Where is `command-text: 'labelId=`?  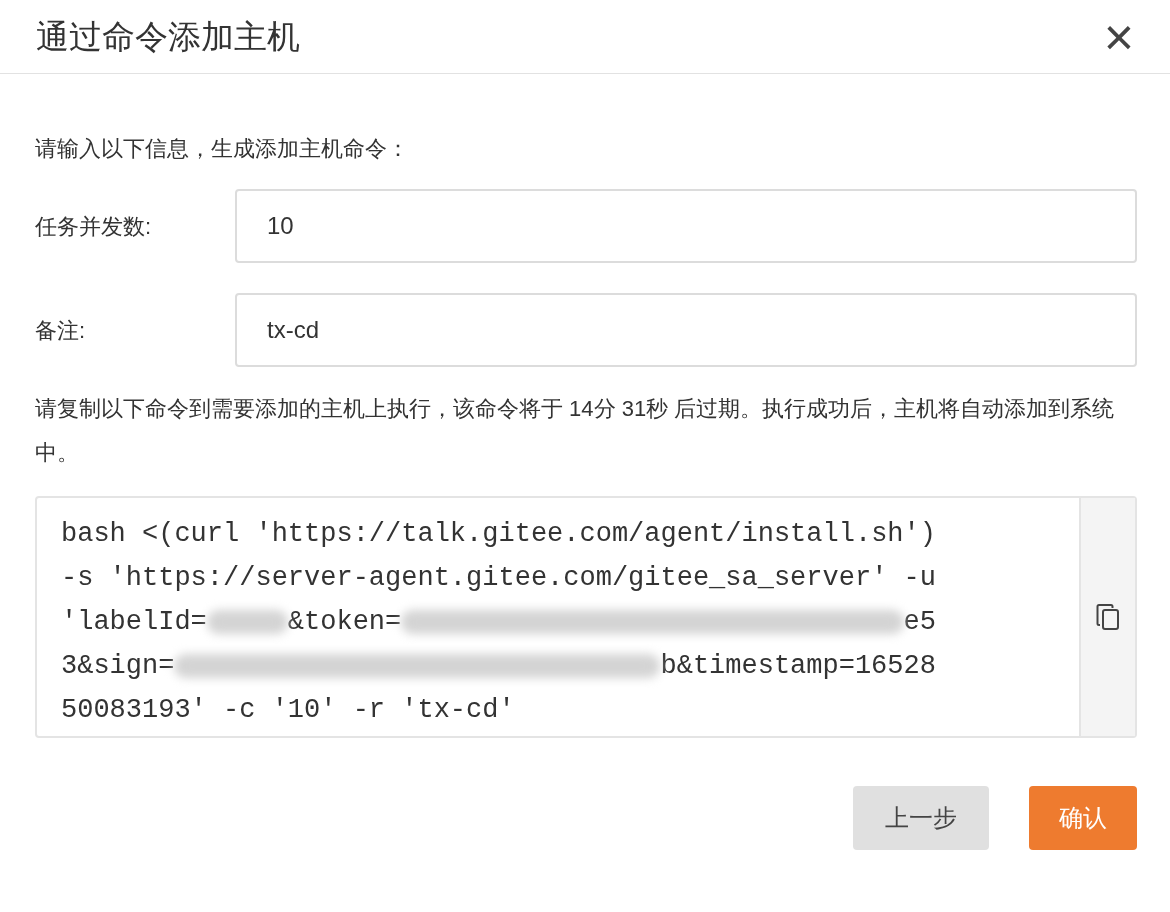
command-text: 'labelId= is located at coordinates (134, 622).